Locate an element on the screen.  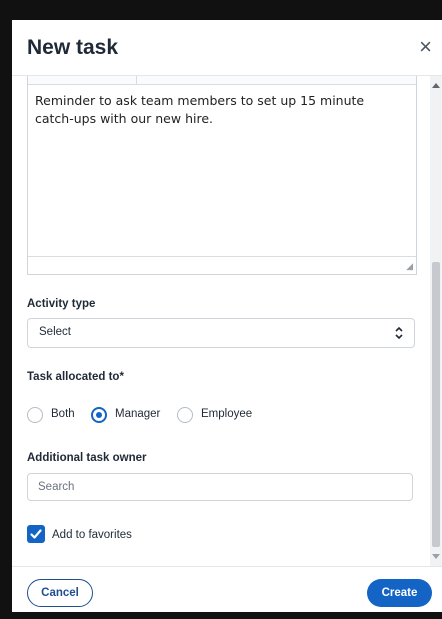
dialog-scrollbar is located at coordinates (436, 321).